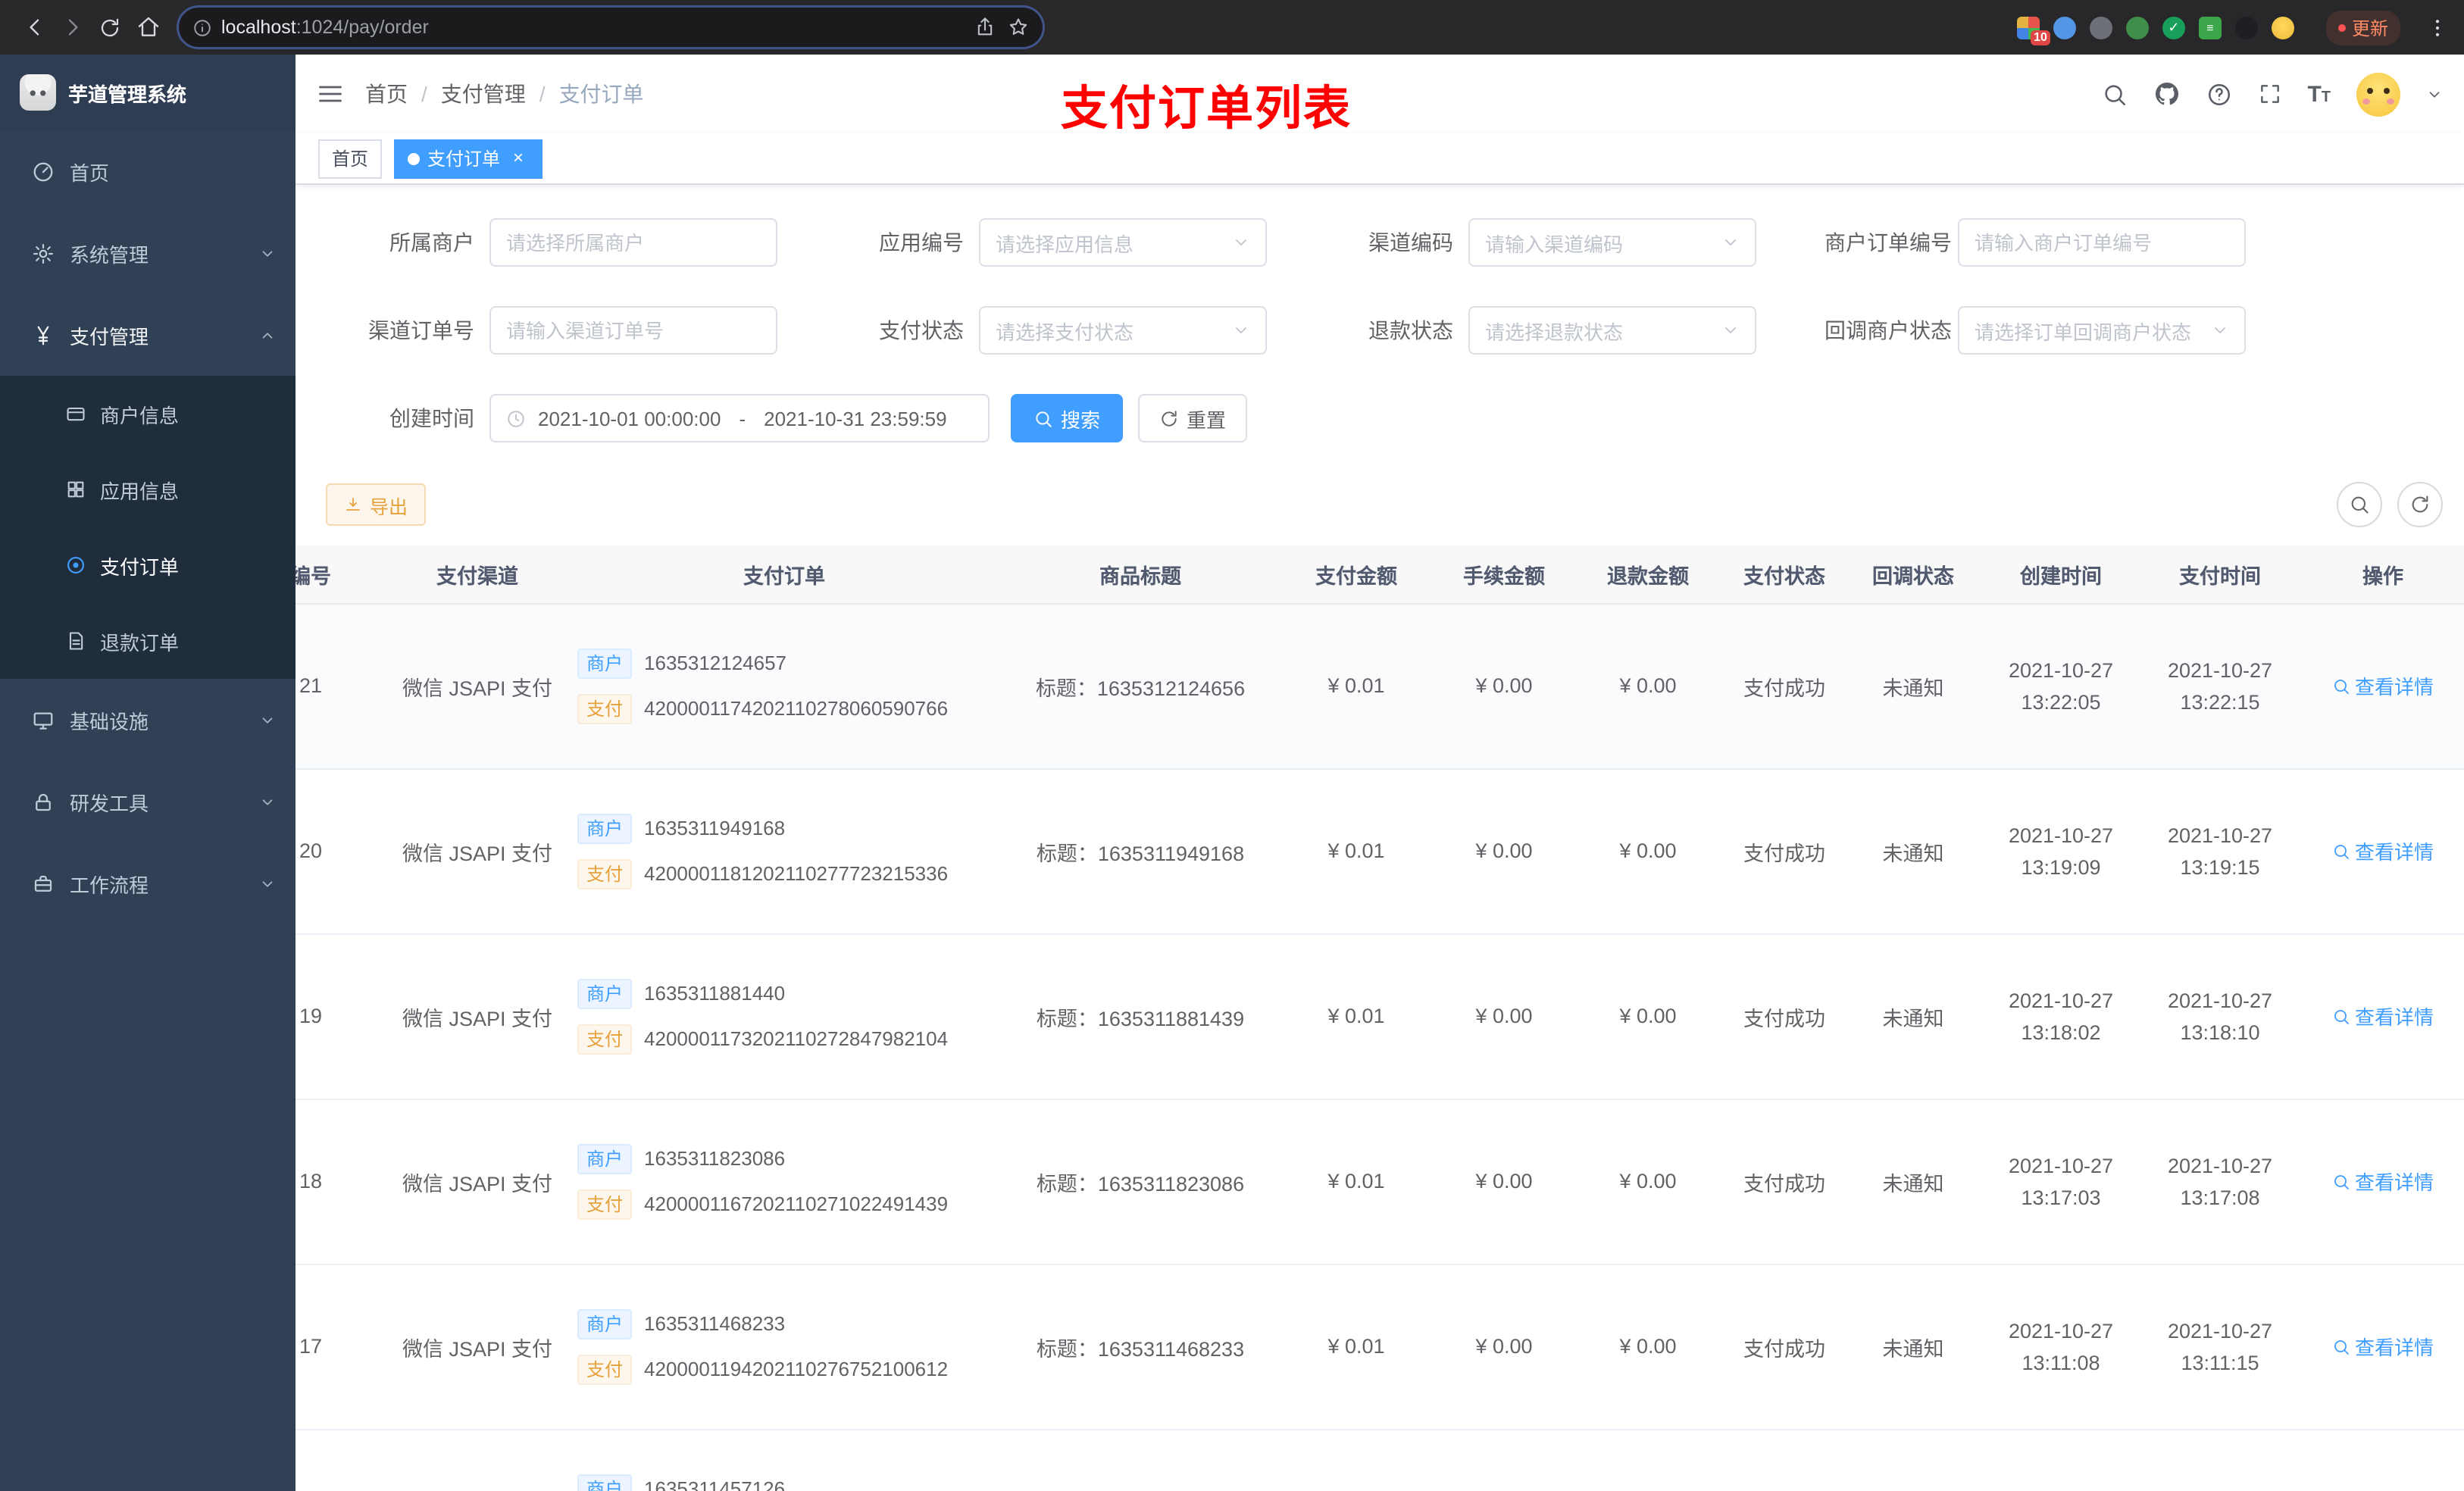 This screenshot has height=1491, width=2464. I want to click on sidebar-item-app-info: 应用信息, so click(147, 489).